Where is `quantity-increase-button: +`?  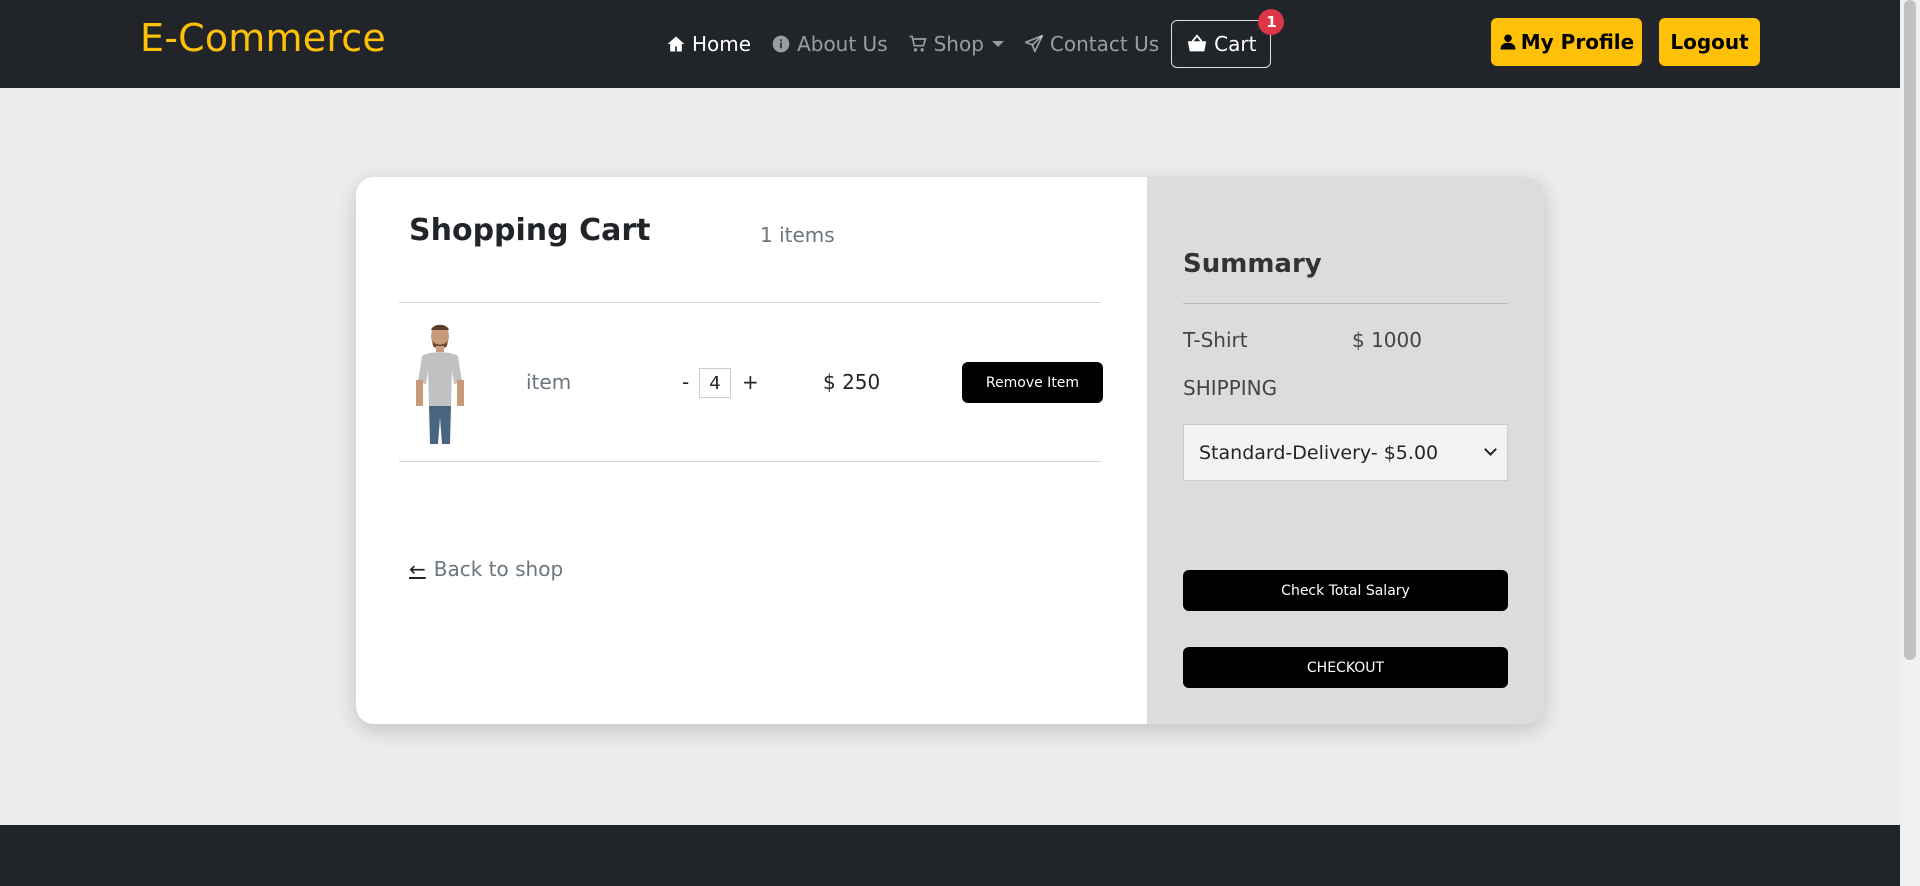 quantity-increase-button: + is located at coordinates (750, 382).